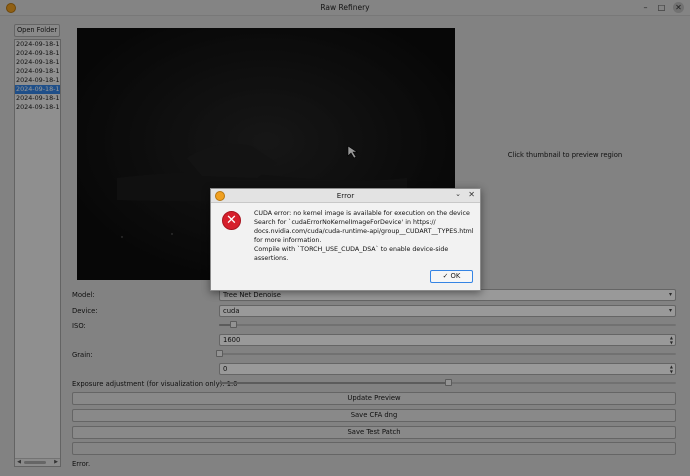 The image size is (690, 476). Describe the element at coordinates (233, 324) in the screenshot. I see `iso-slider-handle` at that location.